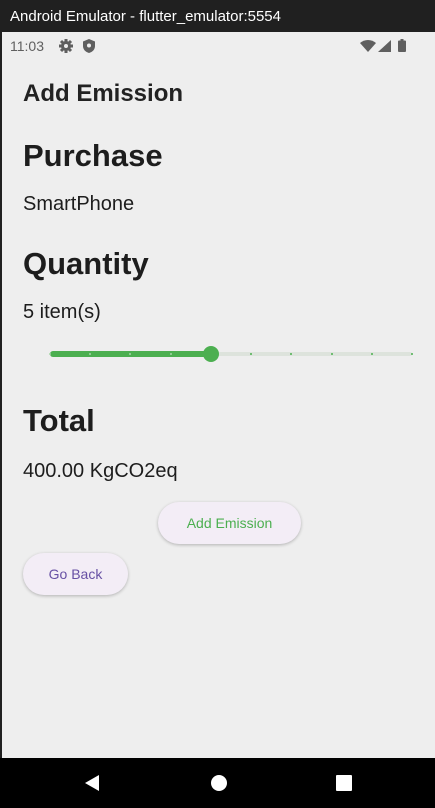  What do you see at coordinates (218, 46) in the screenshot?
I see `status-bar: 11:03` at bounding box center [218, 46].